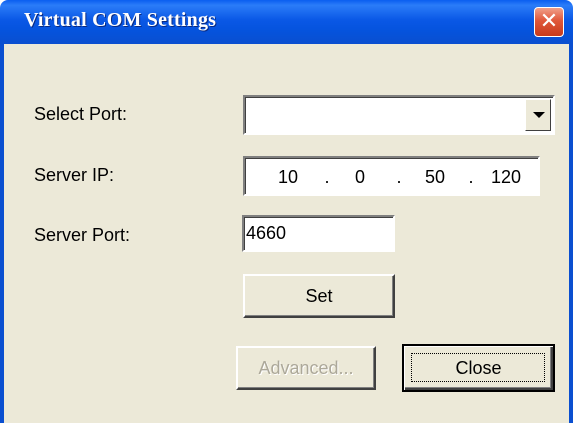  What do you see at coordinates (82, 235) in the screenshot?
I see `server-port-label: Server Port:` at bounding box center [82, 235].